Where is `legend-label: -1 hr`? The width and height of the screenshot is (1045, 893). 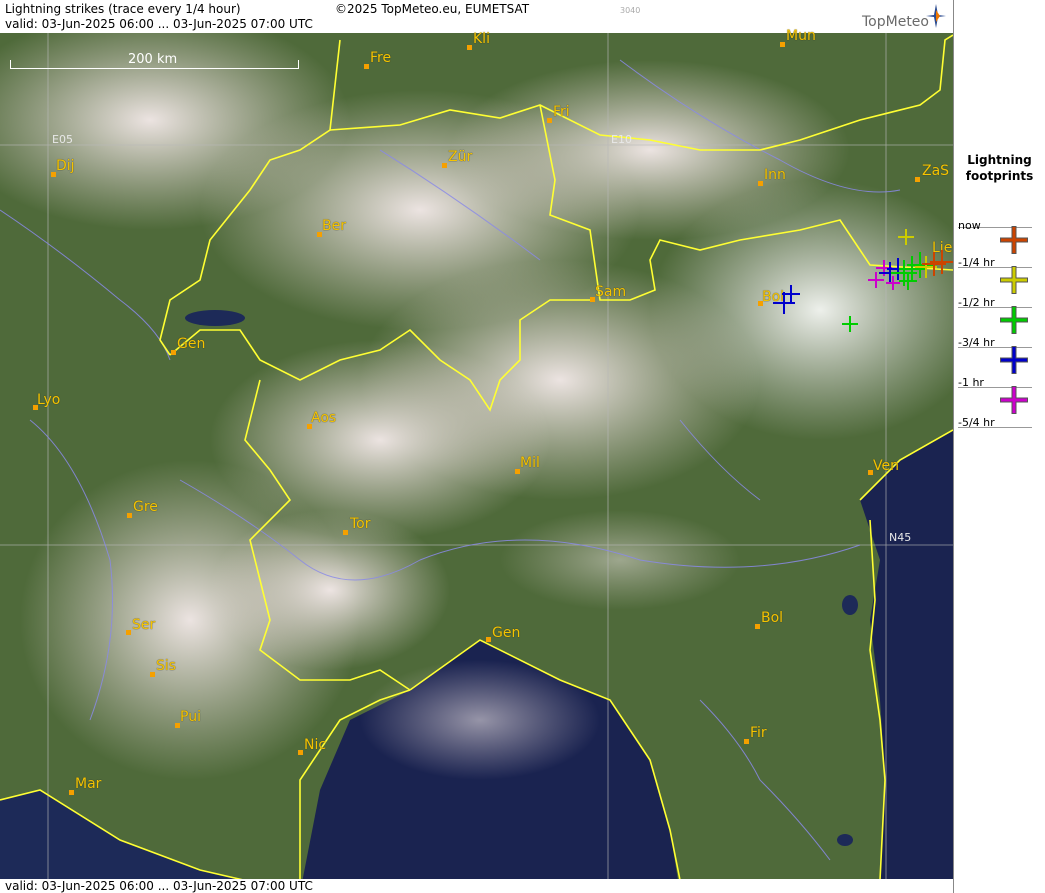
legend-label: -1 hr is located at coordinates (971, 382).